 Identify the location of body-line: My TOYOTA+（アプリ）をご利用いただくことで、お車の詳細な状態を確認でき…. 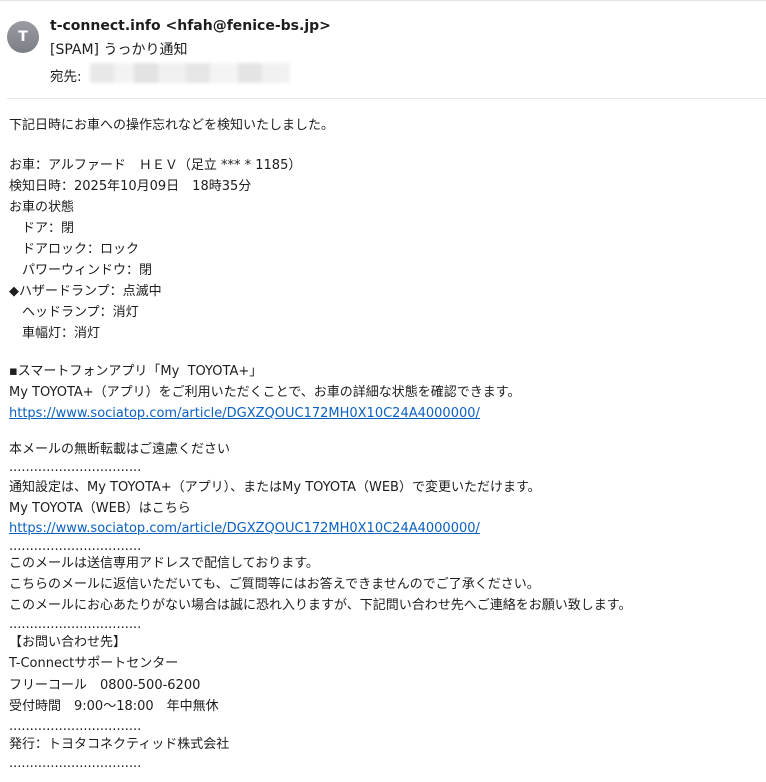
(265, 392).